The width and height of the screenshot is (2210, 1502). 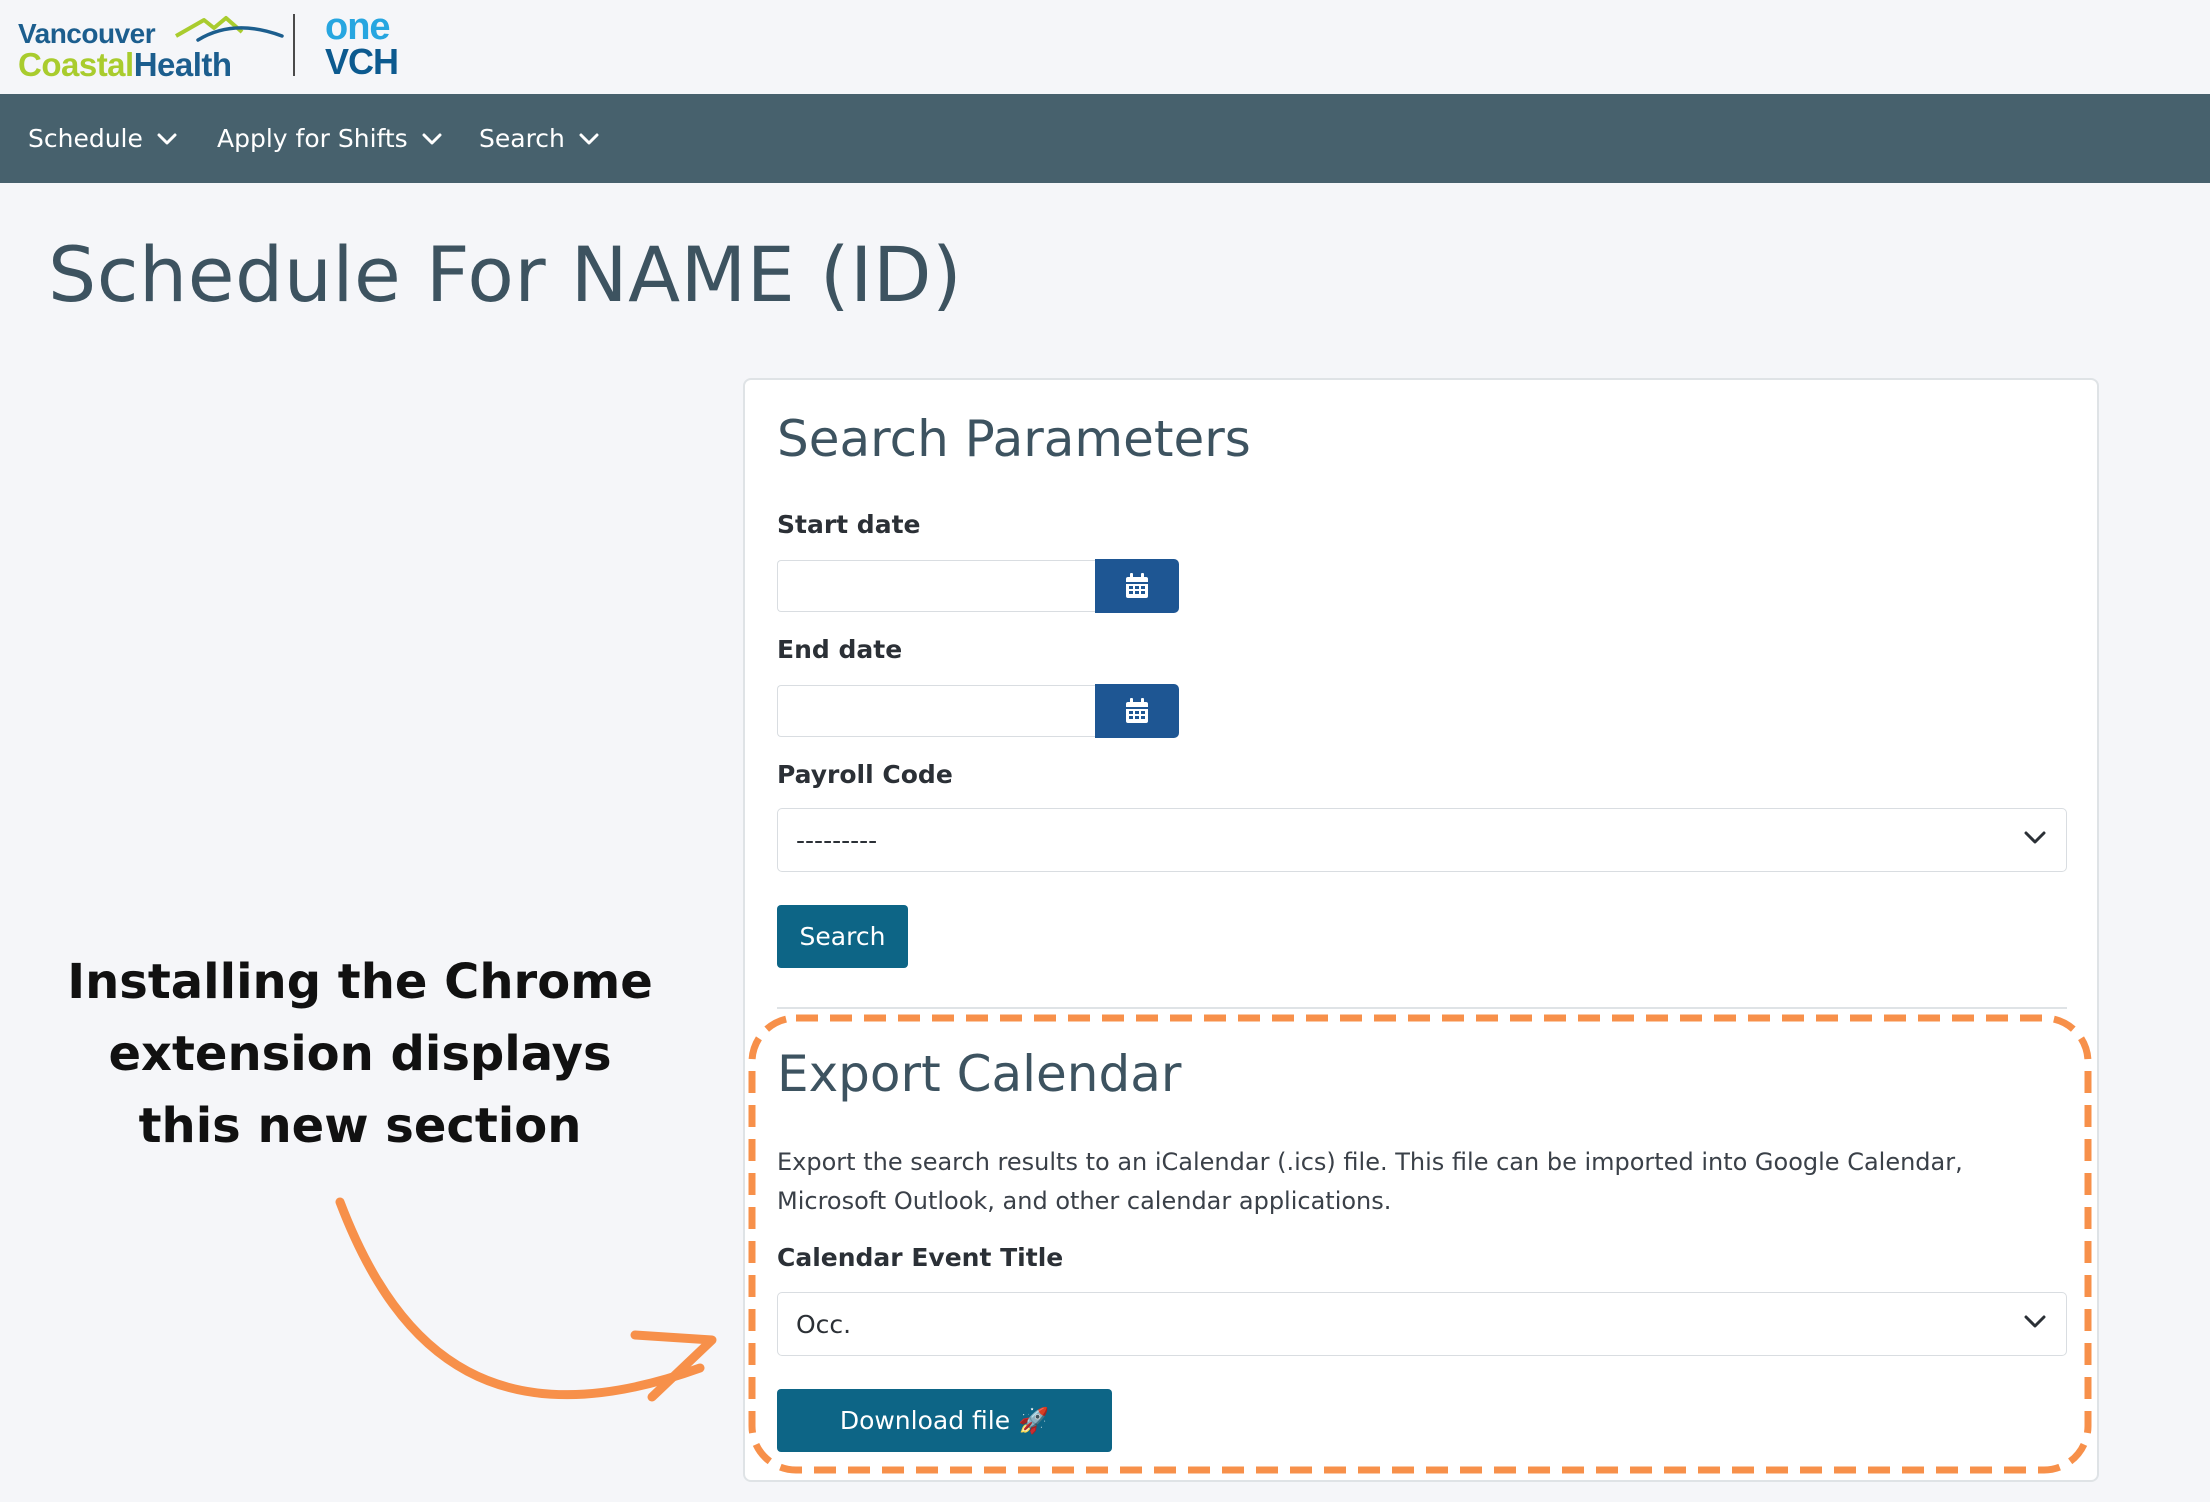 What do you see at coordinates (1105, 138) in the screenshot?
I see `main-navbar: Schedule Apply for Shifts Search` at bounding box center [1105, 138].